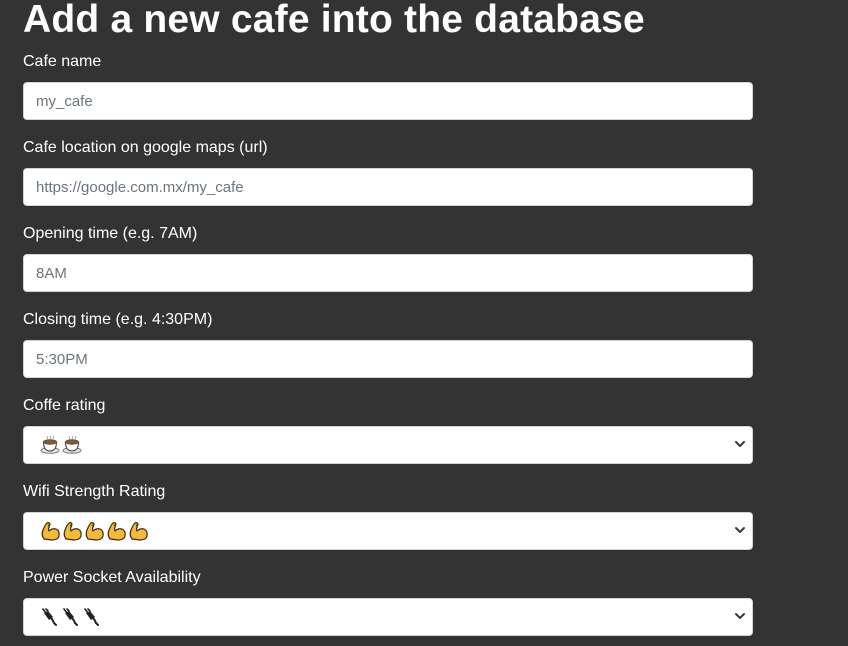 The height and width of the screenshot is (646, 848). What do you see at coordinates (388, 617) in the screenshot?
I see `power-rating-select` at bounding box center [388, 617].